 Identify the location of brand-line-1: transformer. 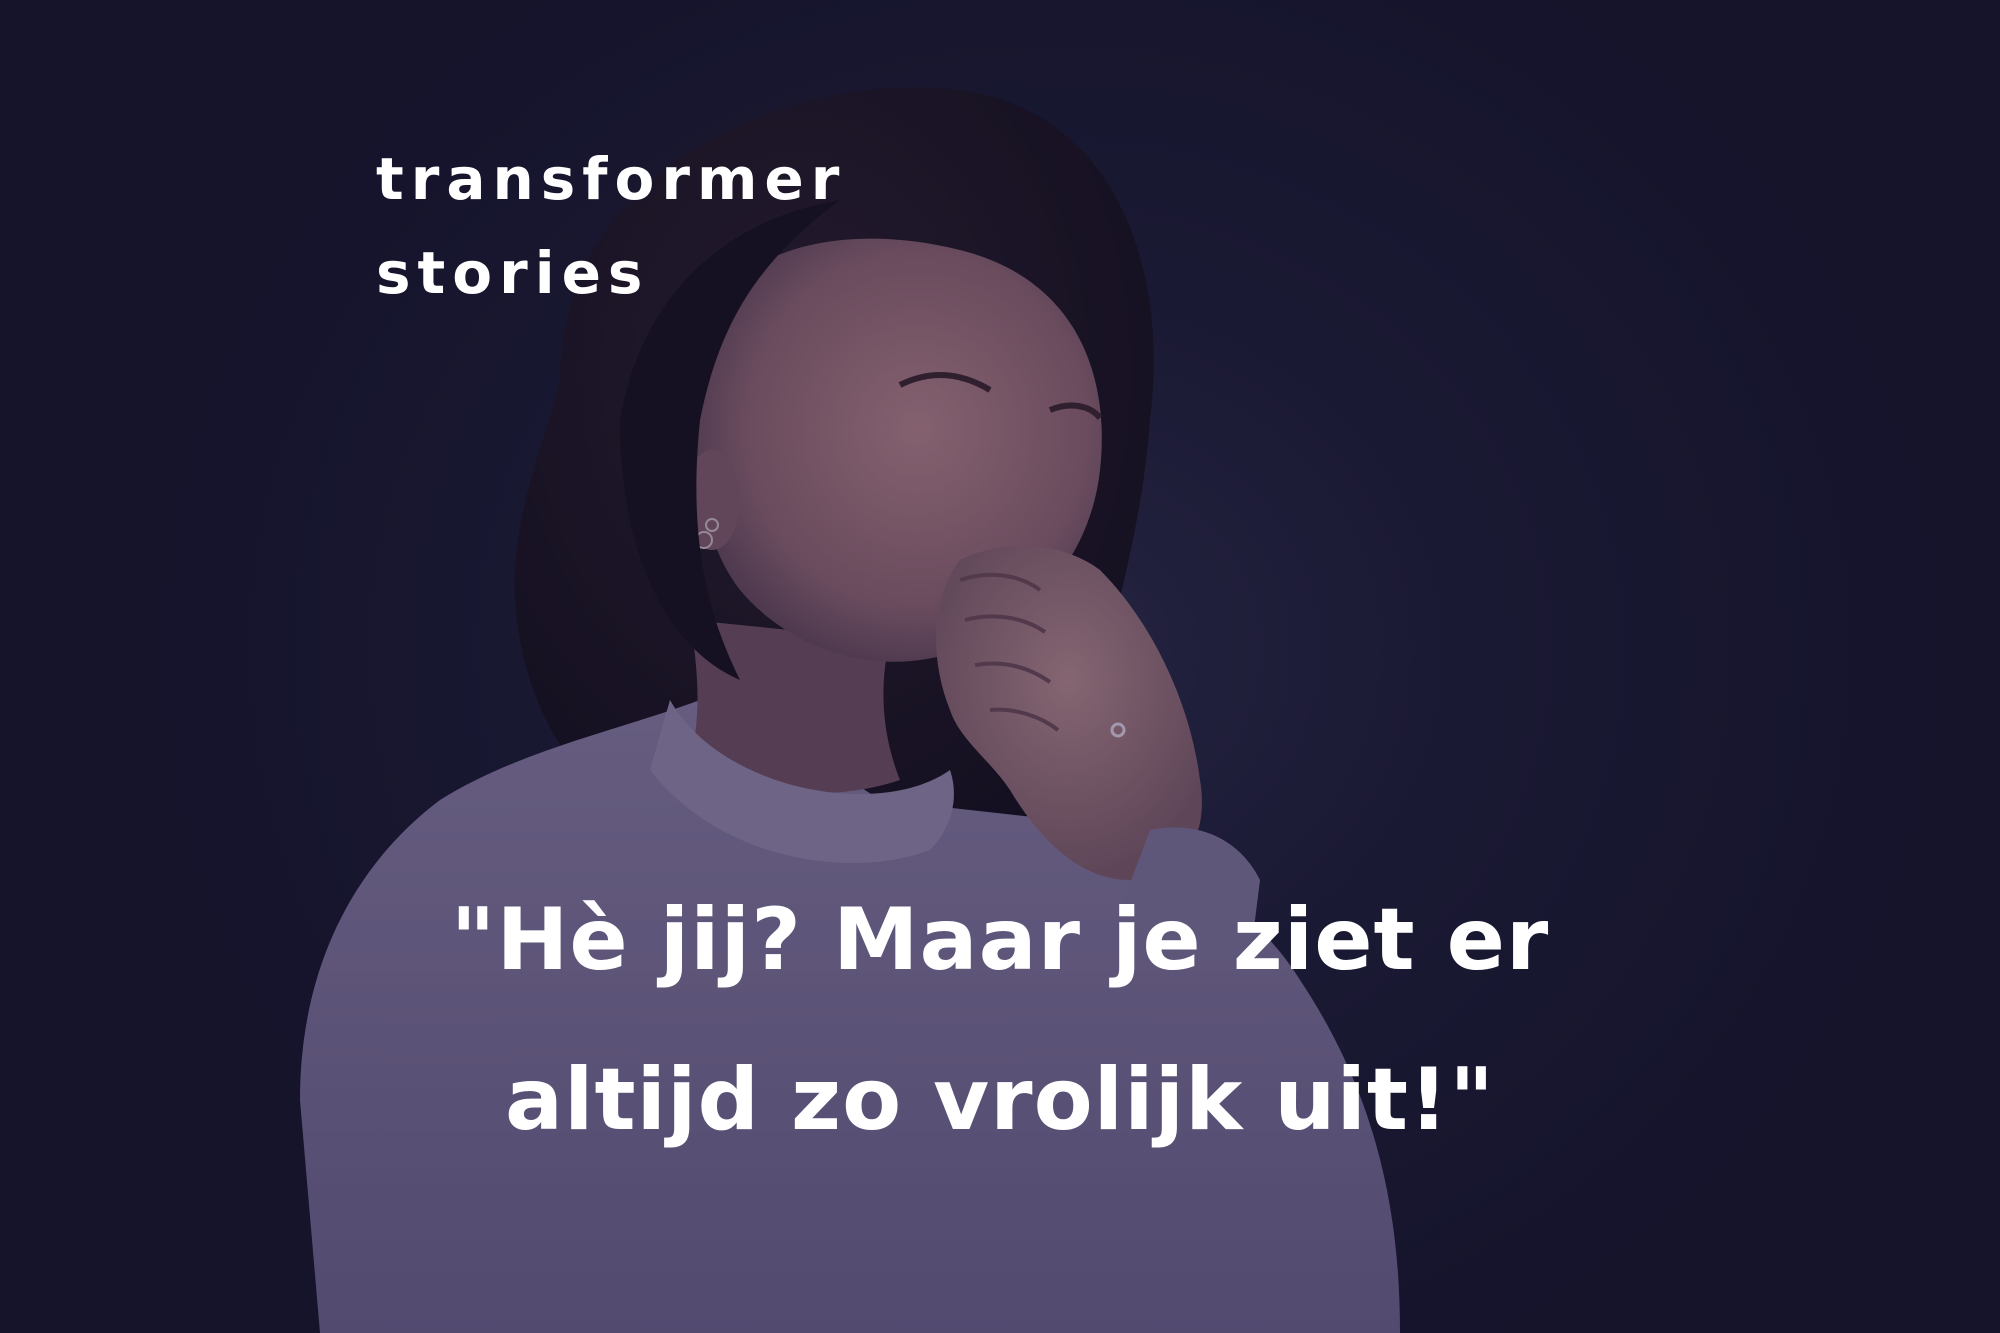
(611, 179).